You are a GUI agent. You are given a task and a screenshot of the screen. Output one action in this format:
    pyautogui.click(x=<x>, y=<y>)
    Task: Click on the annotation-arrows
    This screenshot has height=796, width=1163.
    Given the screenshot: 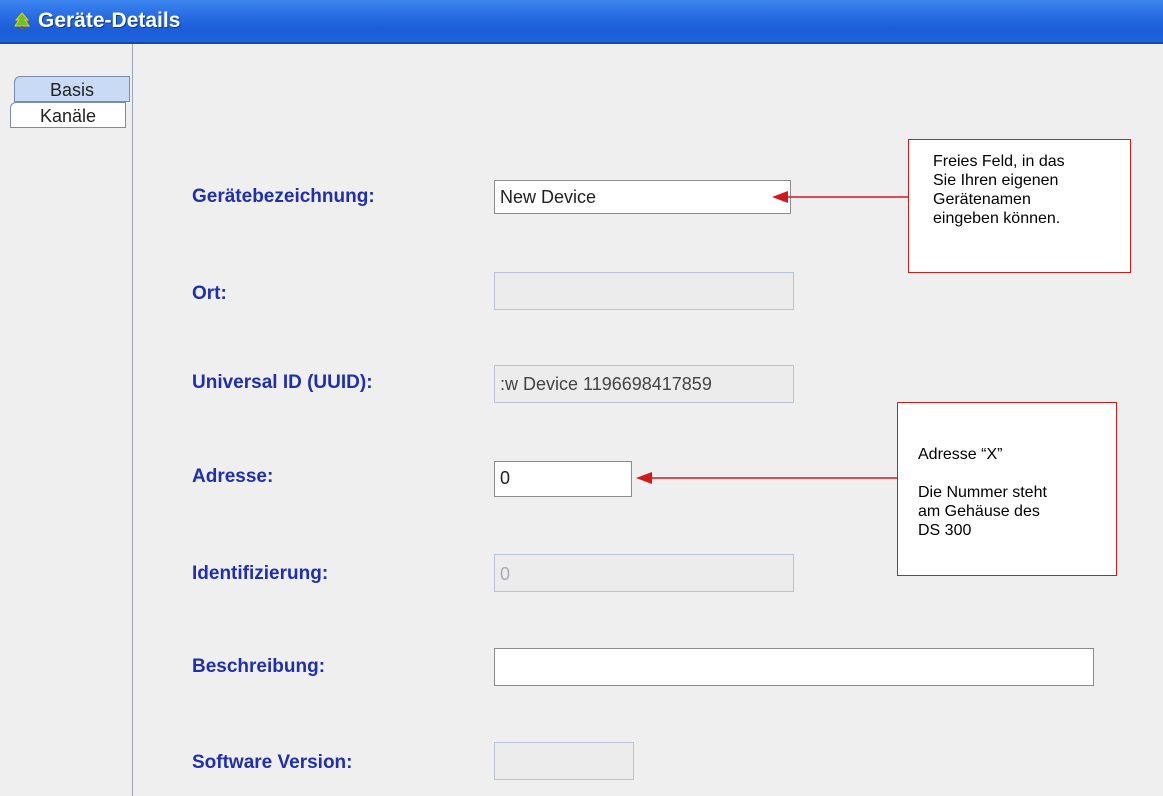 What is the action you would take?
    pyautogui.click(x=772, y=337)
    